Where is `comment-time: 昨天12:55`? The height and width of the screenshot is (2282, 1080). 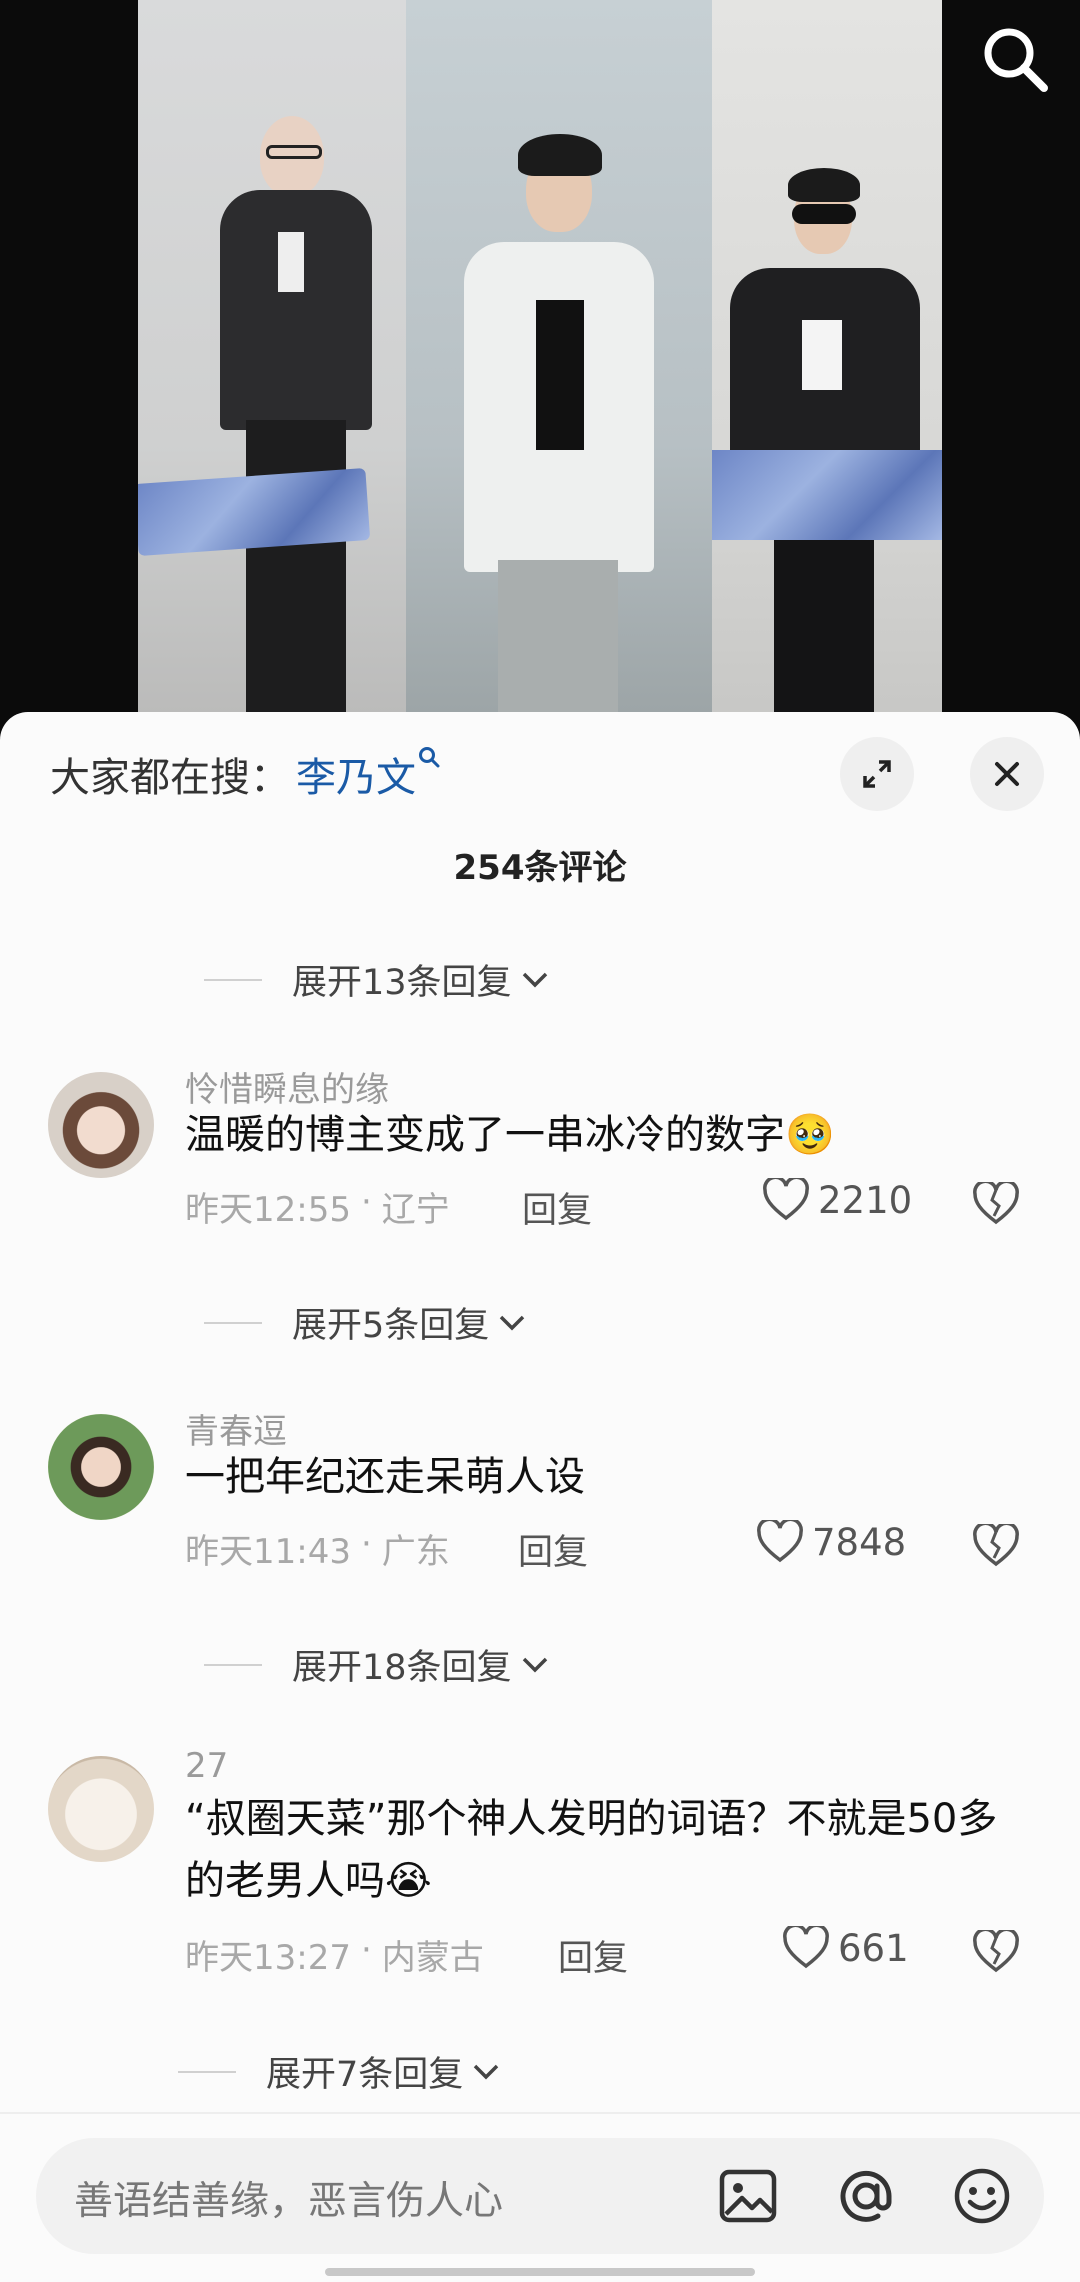
comment-time: 昨天12:55 is located at coordinates (268, 1210).